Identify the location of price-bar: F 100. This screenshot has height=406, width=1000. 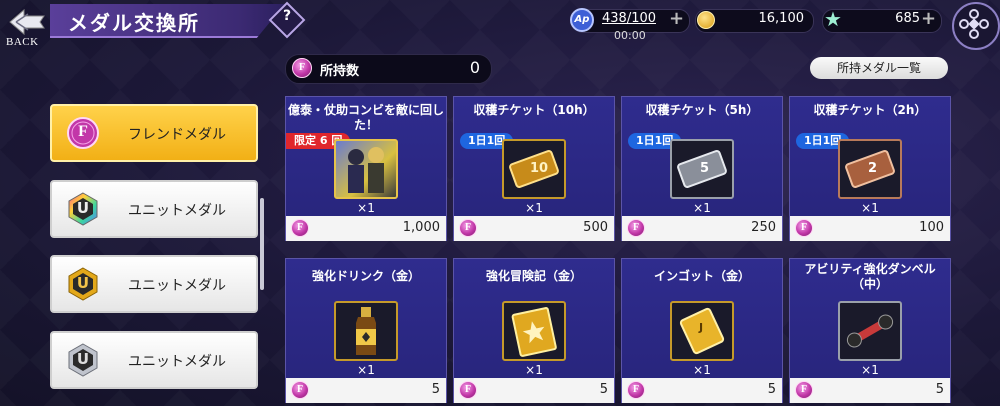
(870, 228).